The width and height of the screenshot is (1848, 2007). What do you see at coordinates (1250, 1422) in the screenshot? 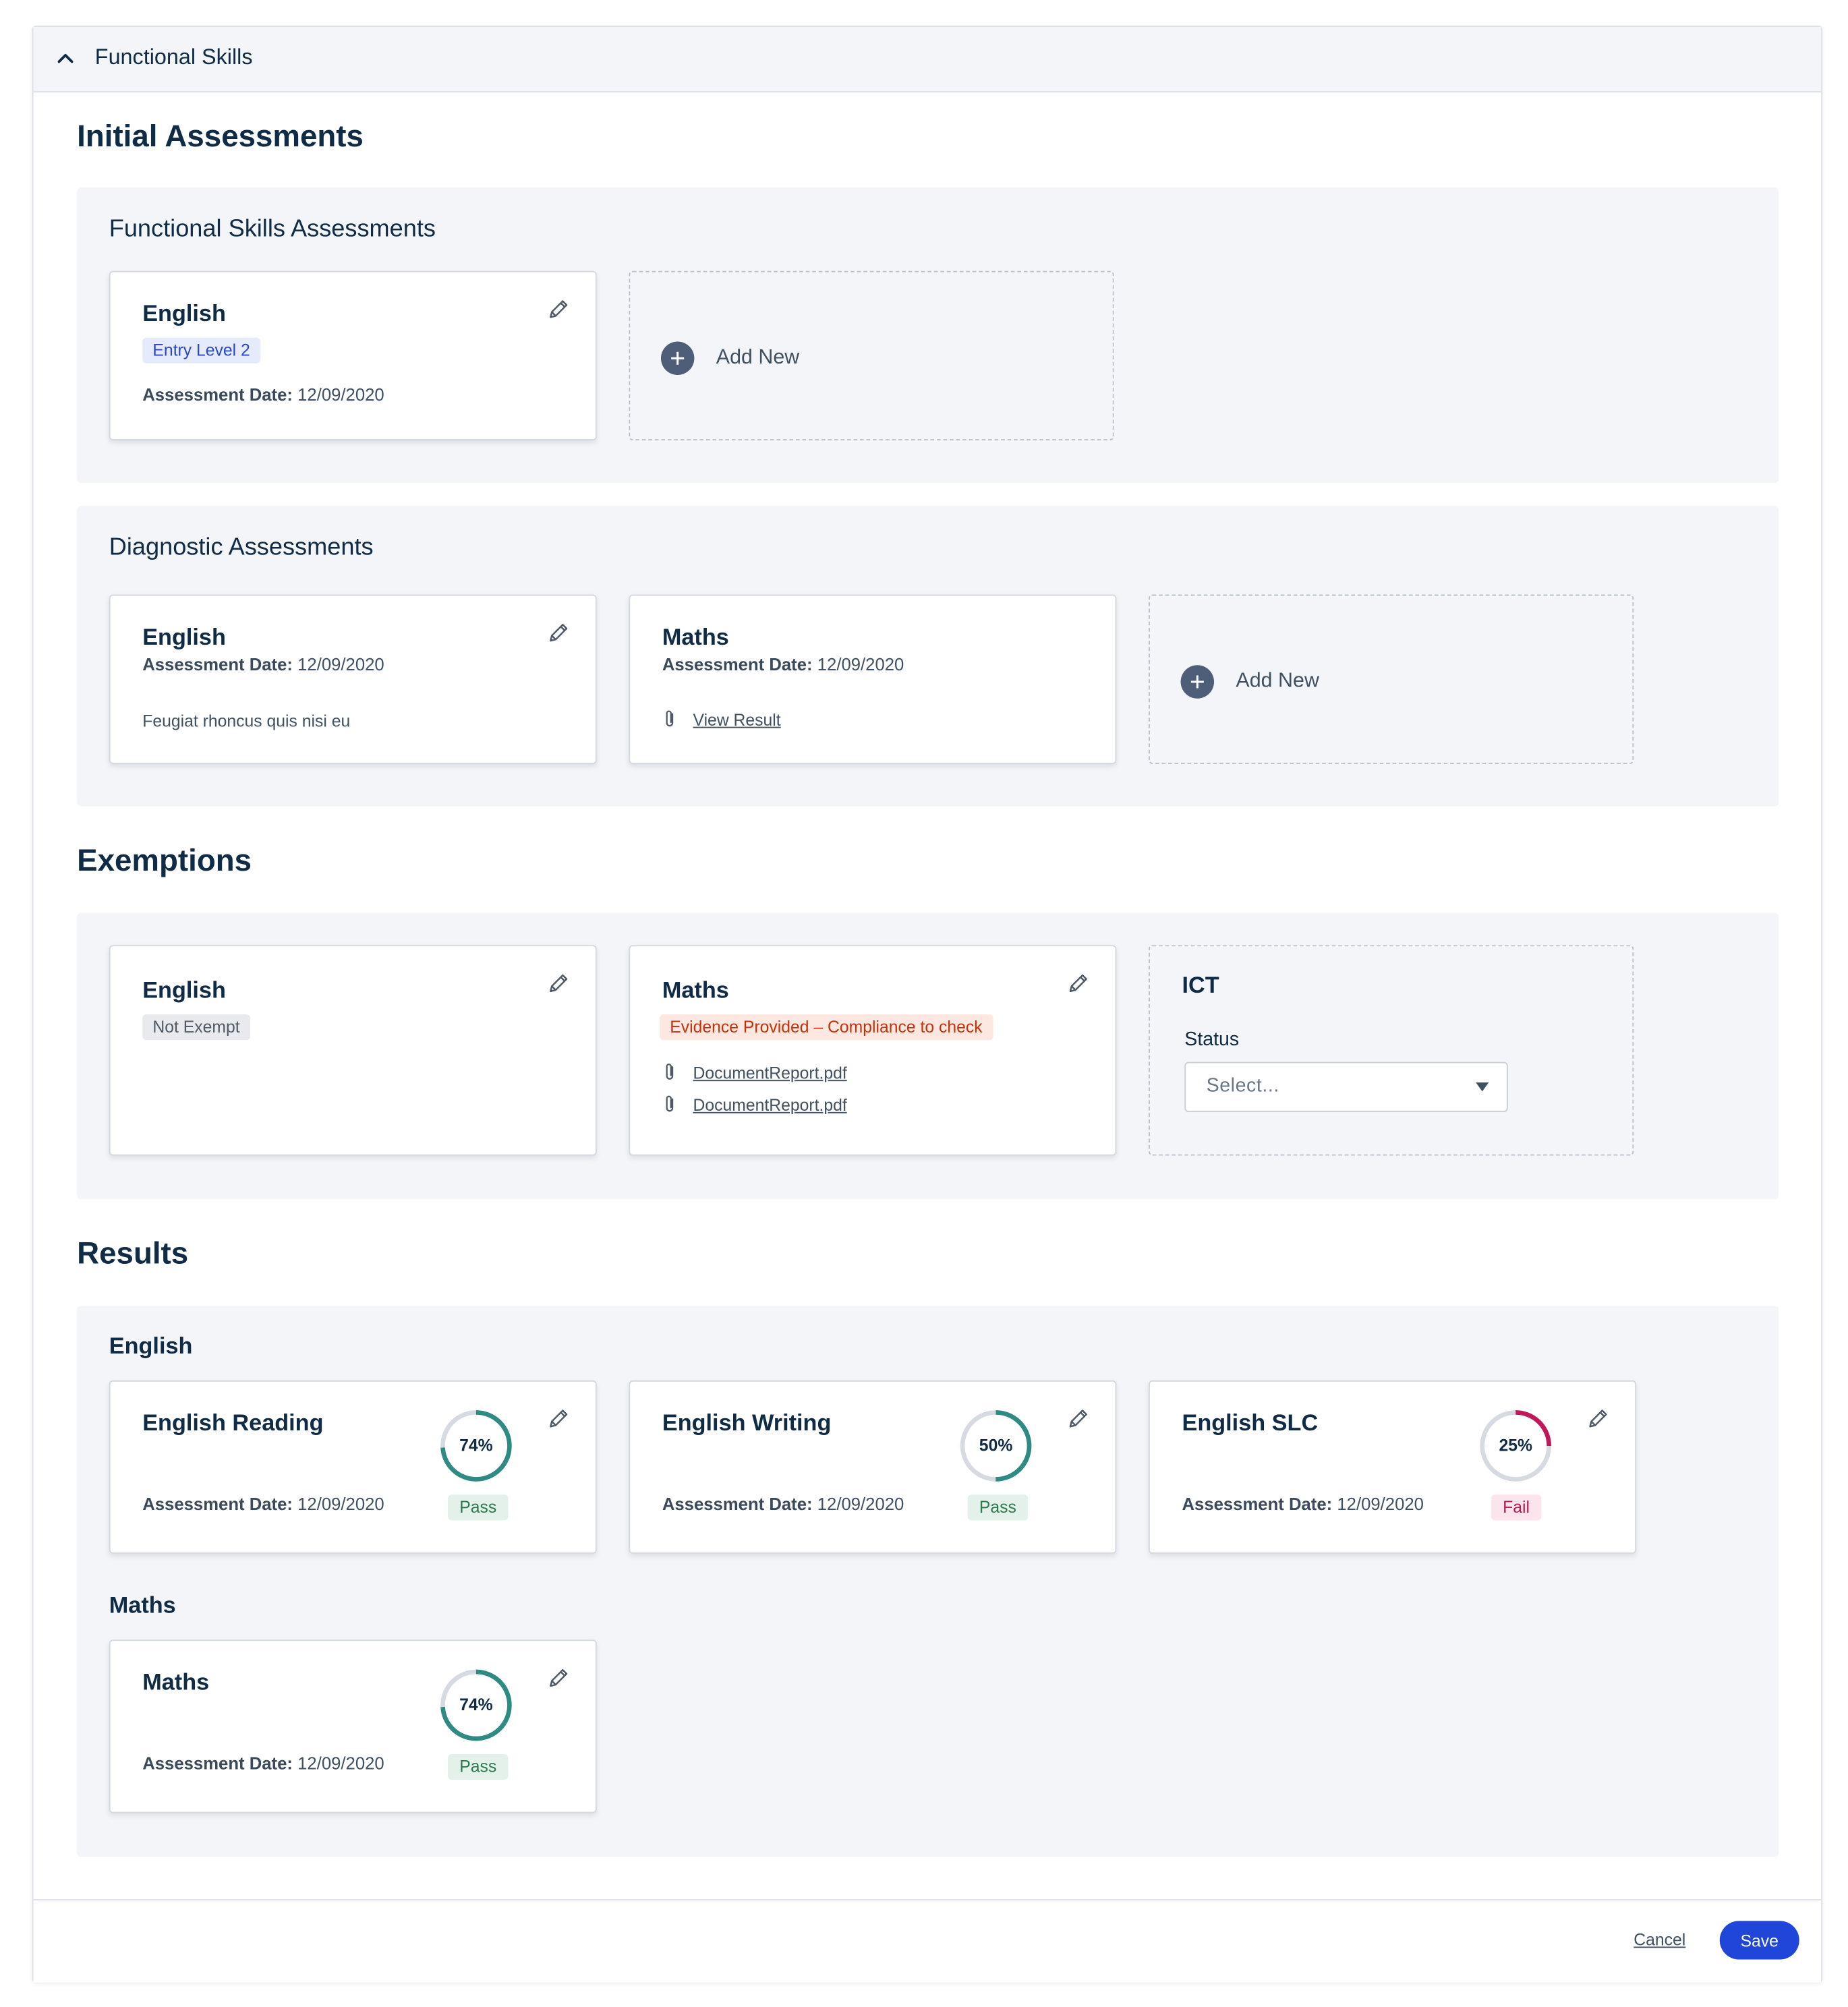
I see `result-title: English SLC` at bounding box center [1250, 1422].